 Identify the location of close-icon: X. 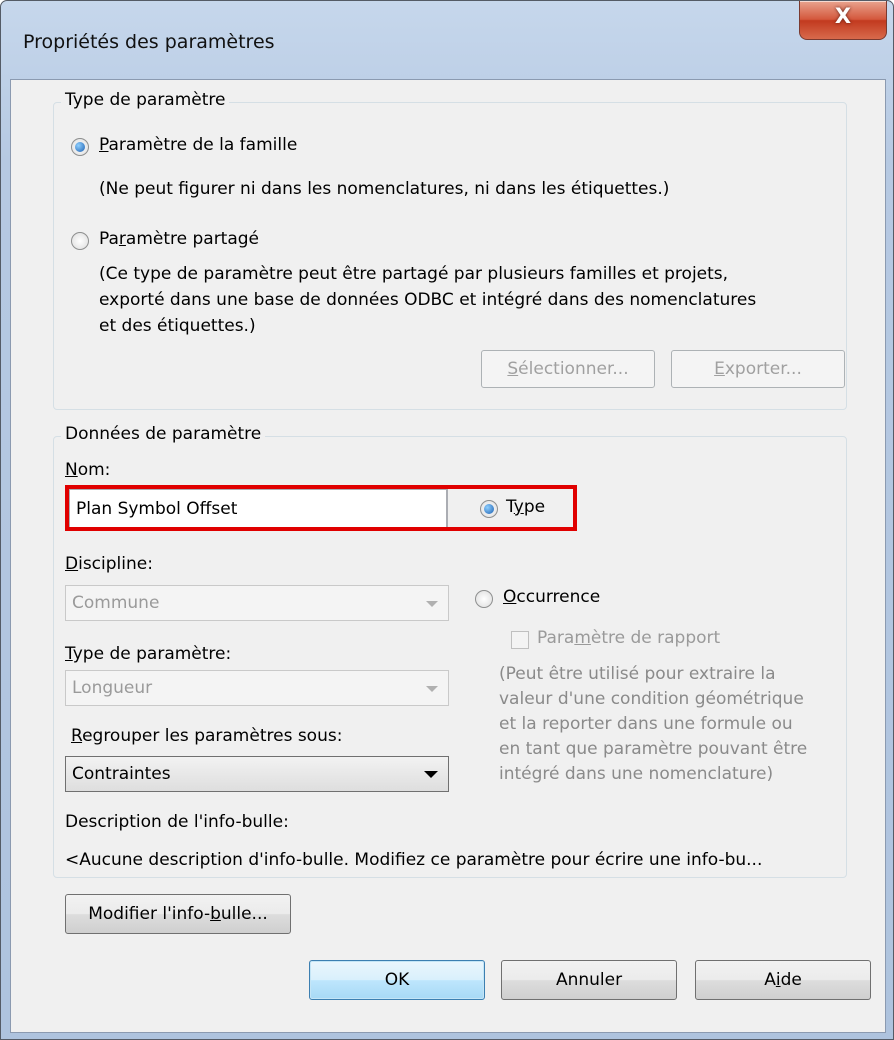
(843, 16).